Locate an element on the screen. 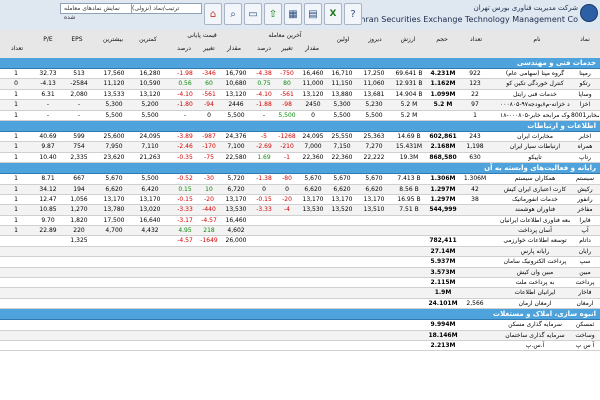 The height and width of the screenshot is (400, 600). col-volume: حجم is located at coordinates (442, 39).